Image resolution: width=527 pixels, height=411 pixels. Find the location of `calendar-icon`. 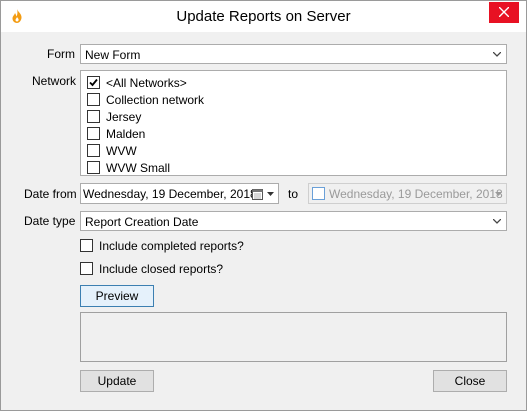

calendar-icon is located at coordinates (257, 194).